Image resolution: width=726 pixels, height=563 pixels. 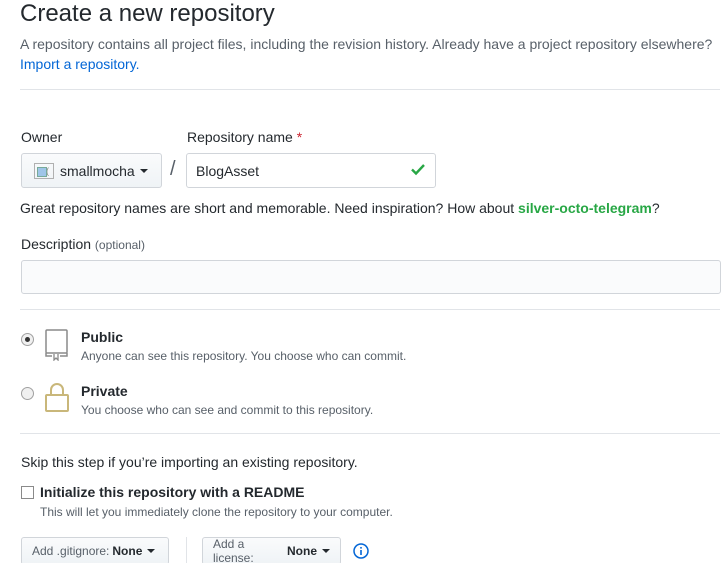 What do you see at coordinates (97, 170) in the screenshot?
I see `owner-name: smallmocha` at bounding box center [97, 170].